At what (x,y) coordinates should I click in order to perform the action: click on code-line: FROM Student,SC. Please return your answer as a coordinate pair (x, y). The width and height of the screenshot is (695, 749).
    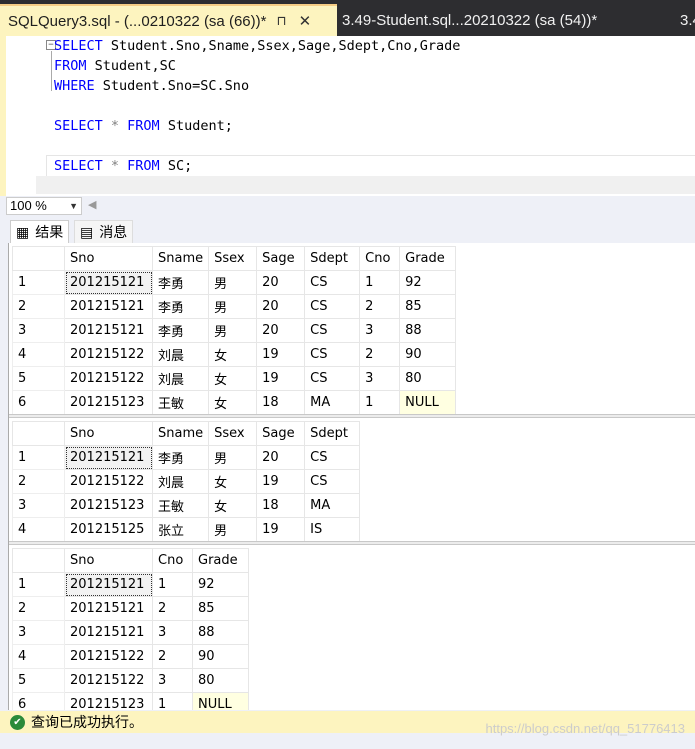
    Looking at the image, I should click on (115, 66).